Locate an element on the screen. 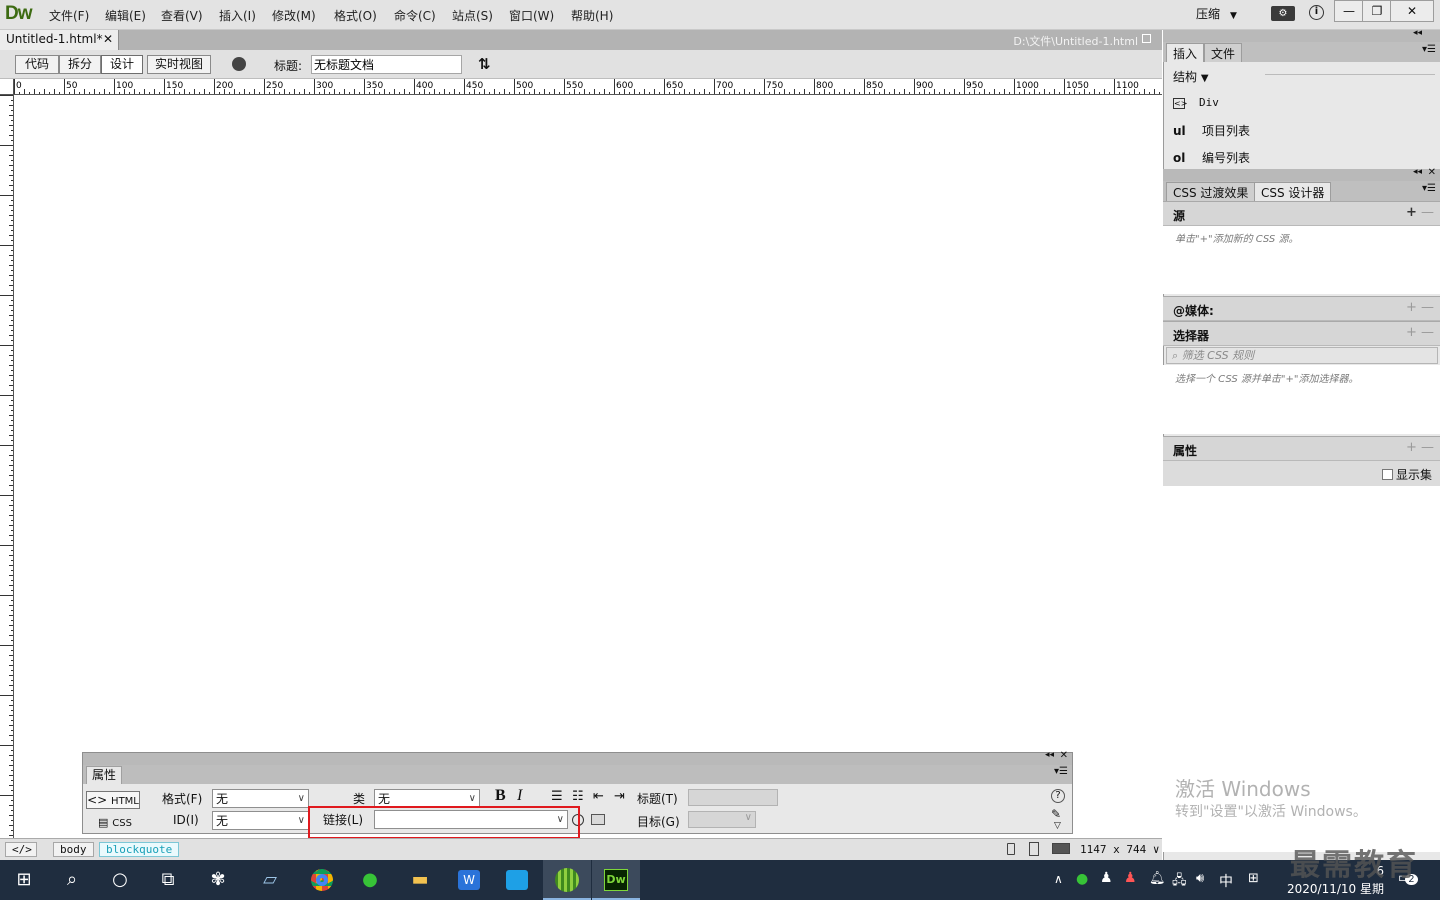 Image resolution: width=1440 pixels, height=916 pixels. show-set-checkbox: 显示集 is located at coordinates (1407, 474).